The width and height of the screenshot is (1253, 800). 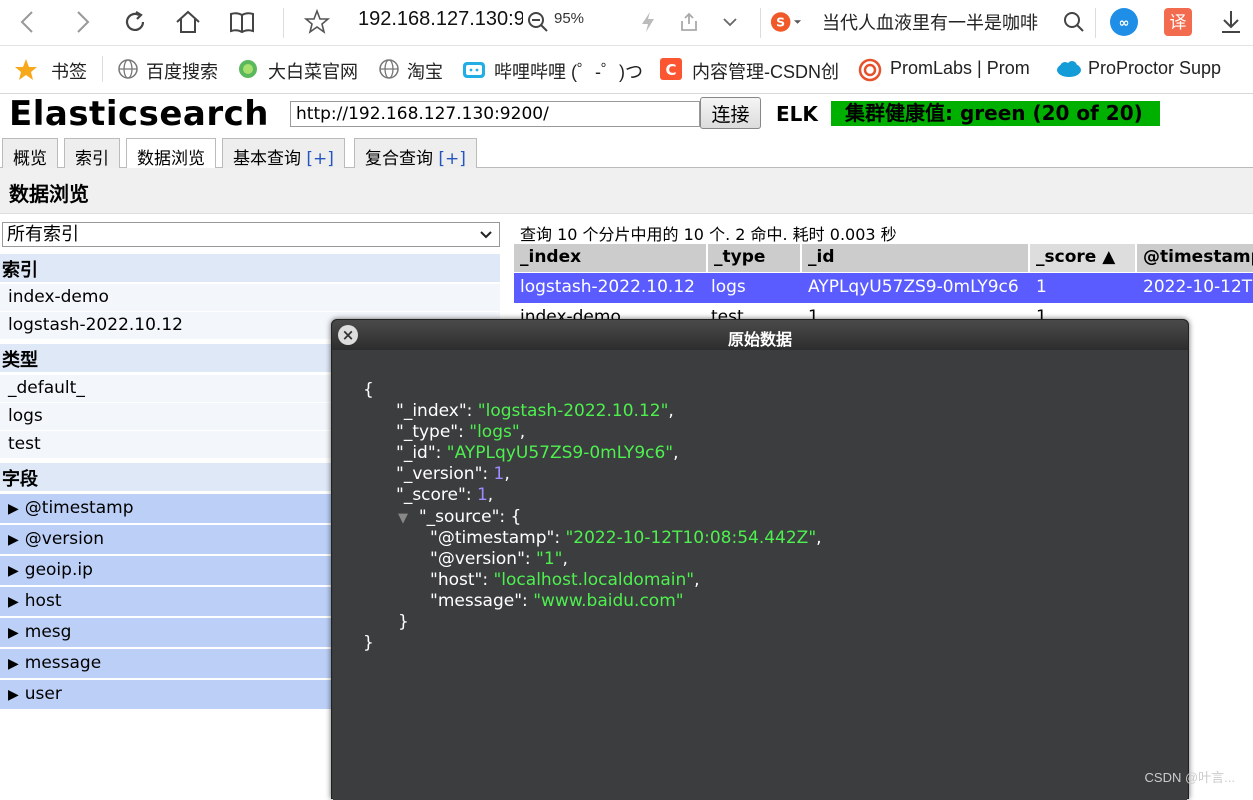 What do you see at coordinates (69, 71) in the screenshot?
I see `bookmark-folder: 书签` at bounding box center [69, 71].